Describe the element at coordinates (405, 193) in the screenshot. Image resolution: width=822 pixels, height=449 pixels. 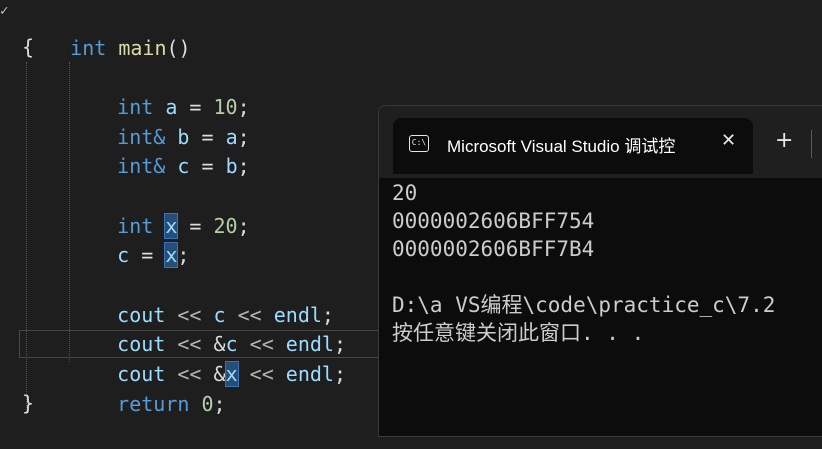
I see `console-output-line: 20` at that location.